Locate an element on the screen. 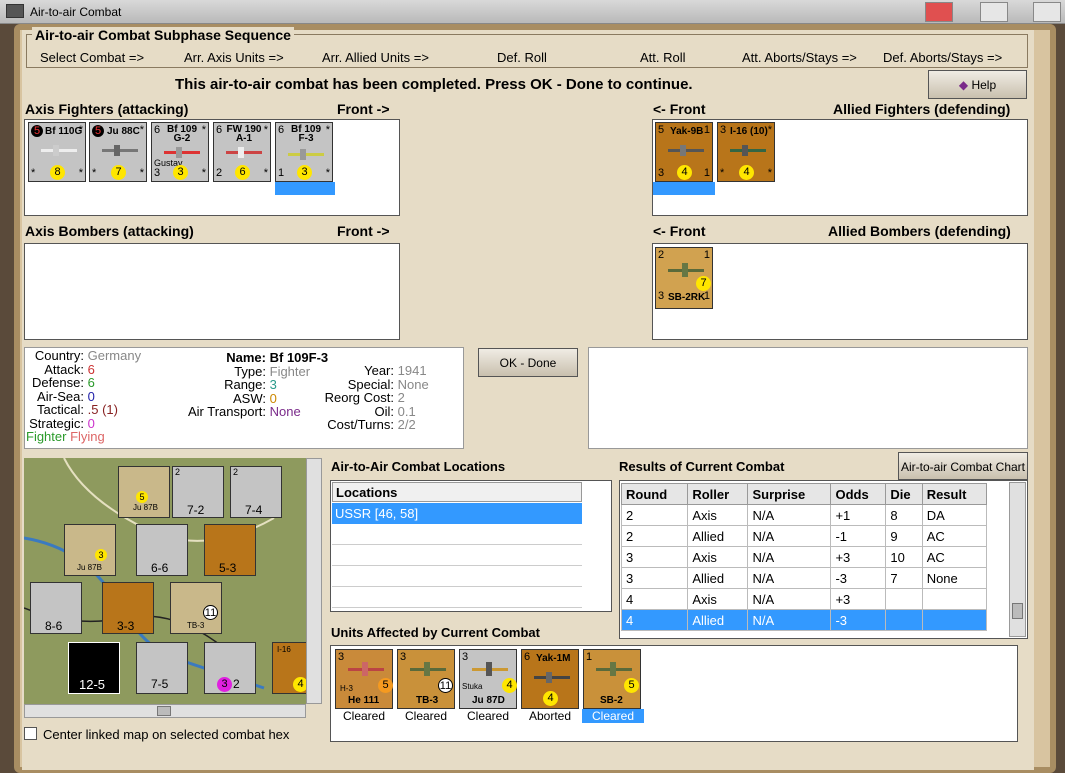 The height and width of the screenshot is (773, 1065). minimize-button is located at coordinates (939, 12).